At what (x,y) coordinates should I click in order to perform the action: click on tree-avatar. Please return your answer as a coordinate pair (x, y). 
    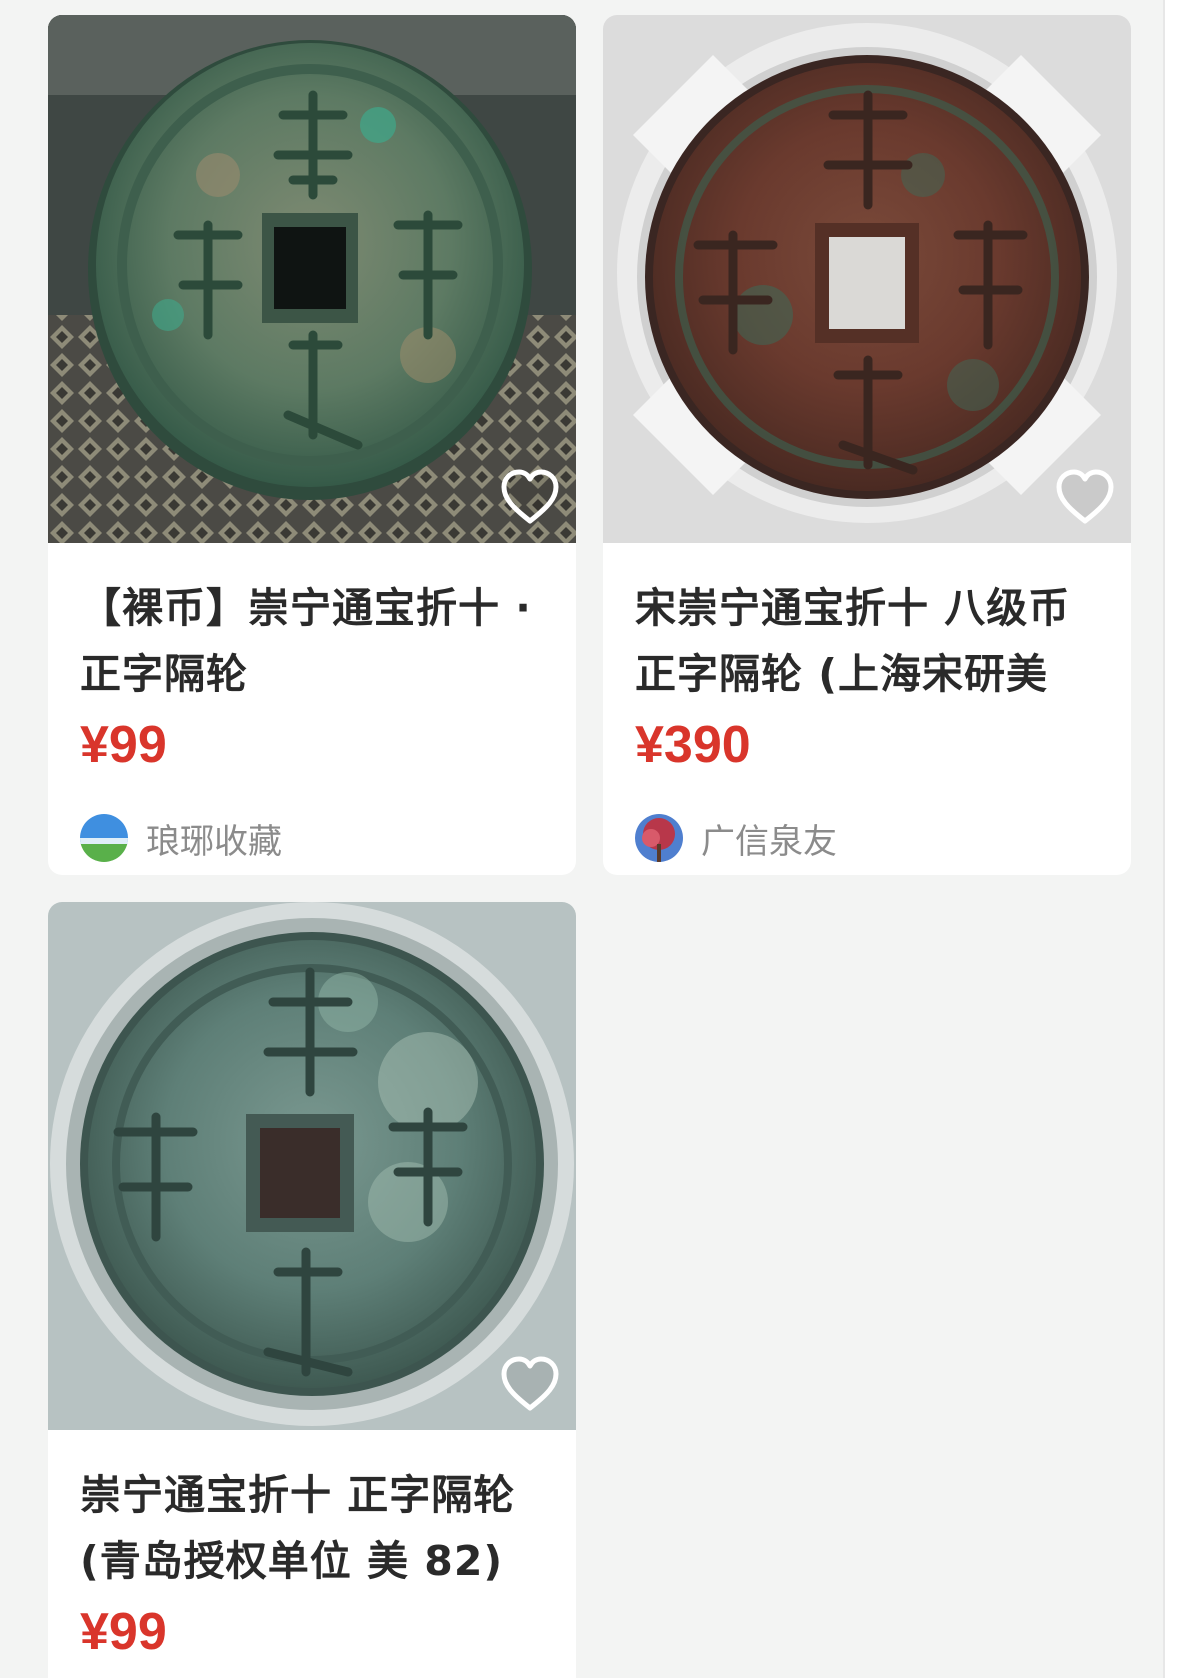
    Looking at the image, I should click on (659, 838).